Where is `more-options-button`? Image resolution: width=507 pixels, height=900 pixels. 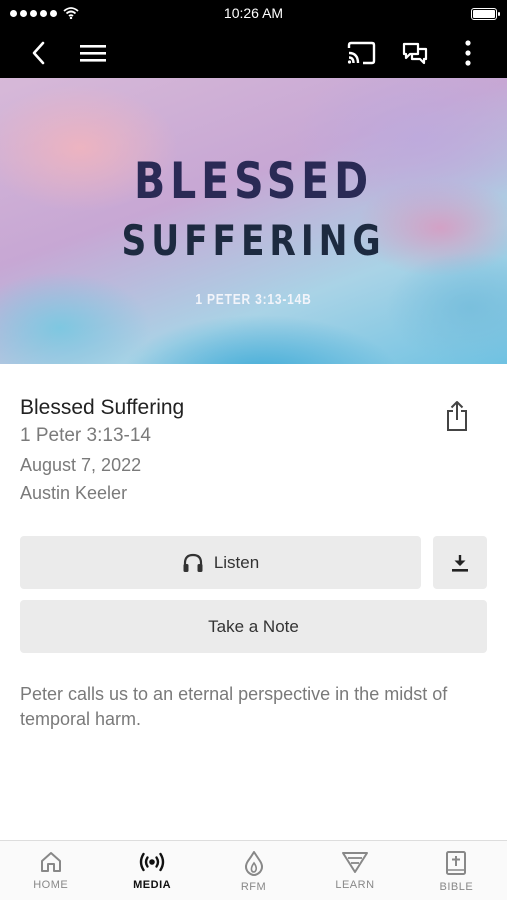 more-options-button is located at coordinates (468, 53).